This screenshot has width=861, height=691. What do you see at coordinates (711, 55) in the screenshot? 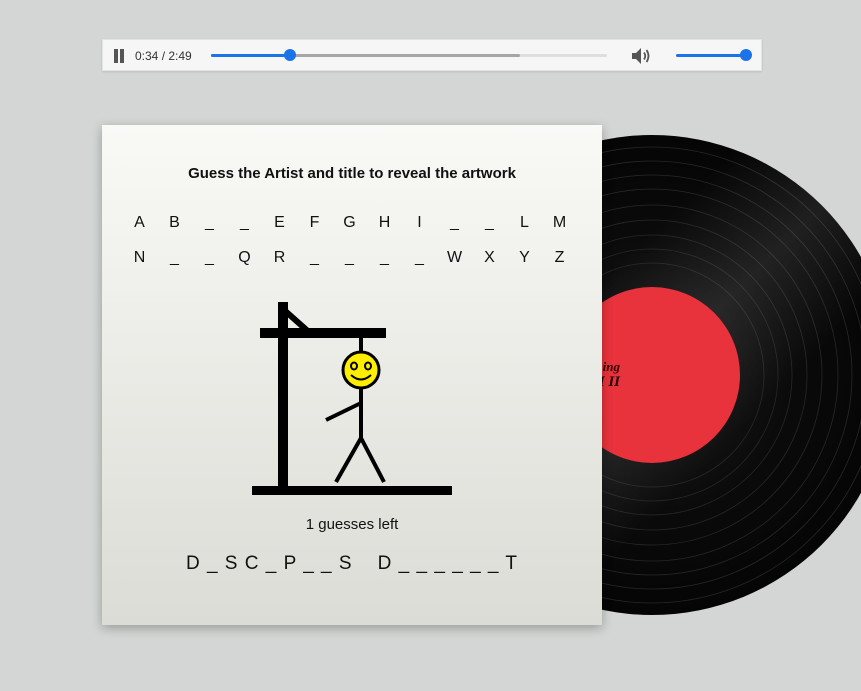
I see `volume-level` at bounding box center [711, 55].